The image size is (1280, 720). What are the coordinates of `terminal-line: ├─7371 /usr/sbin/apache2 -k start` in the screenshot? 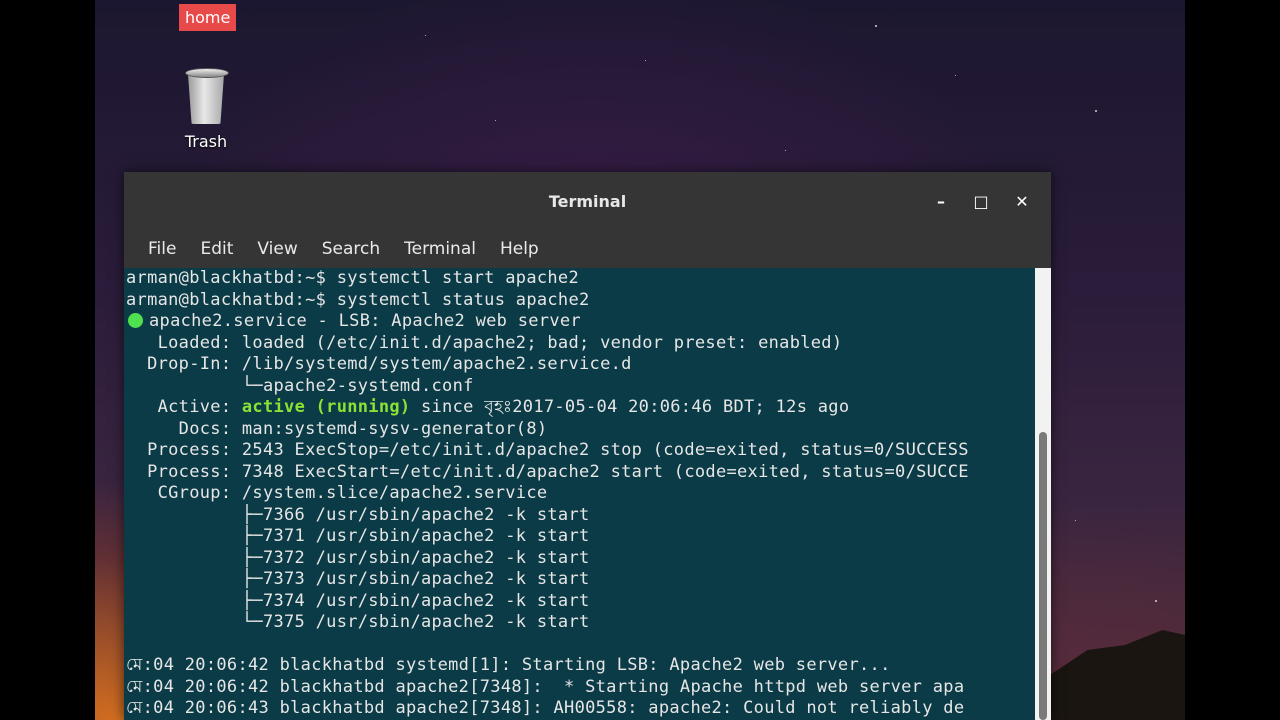 It's located at (358, 536).